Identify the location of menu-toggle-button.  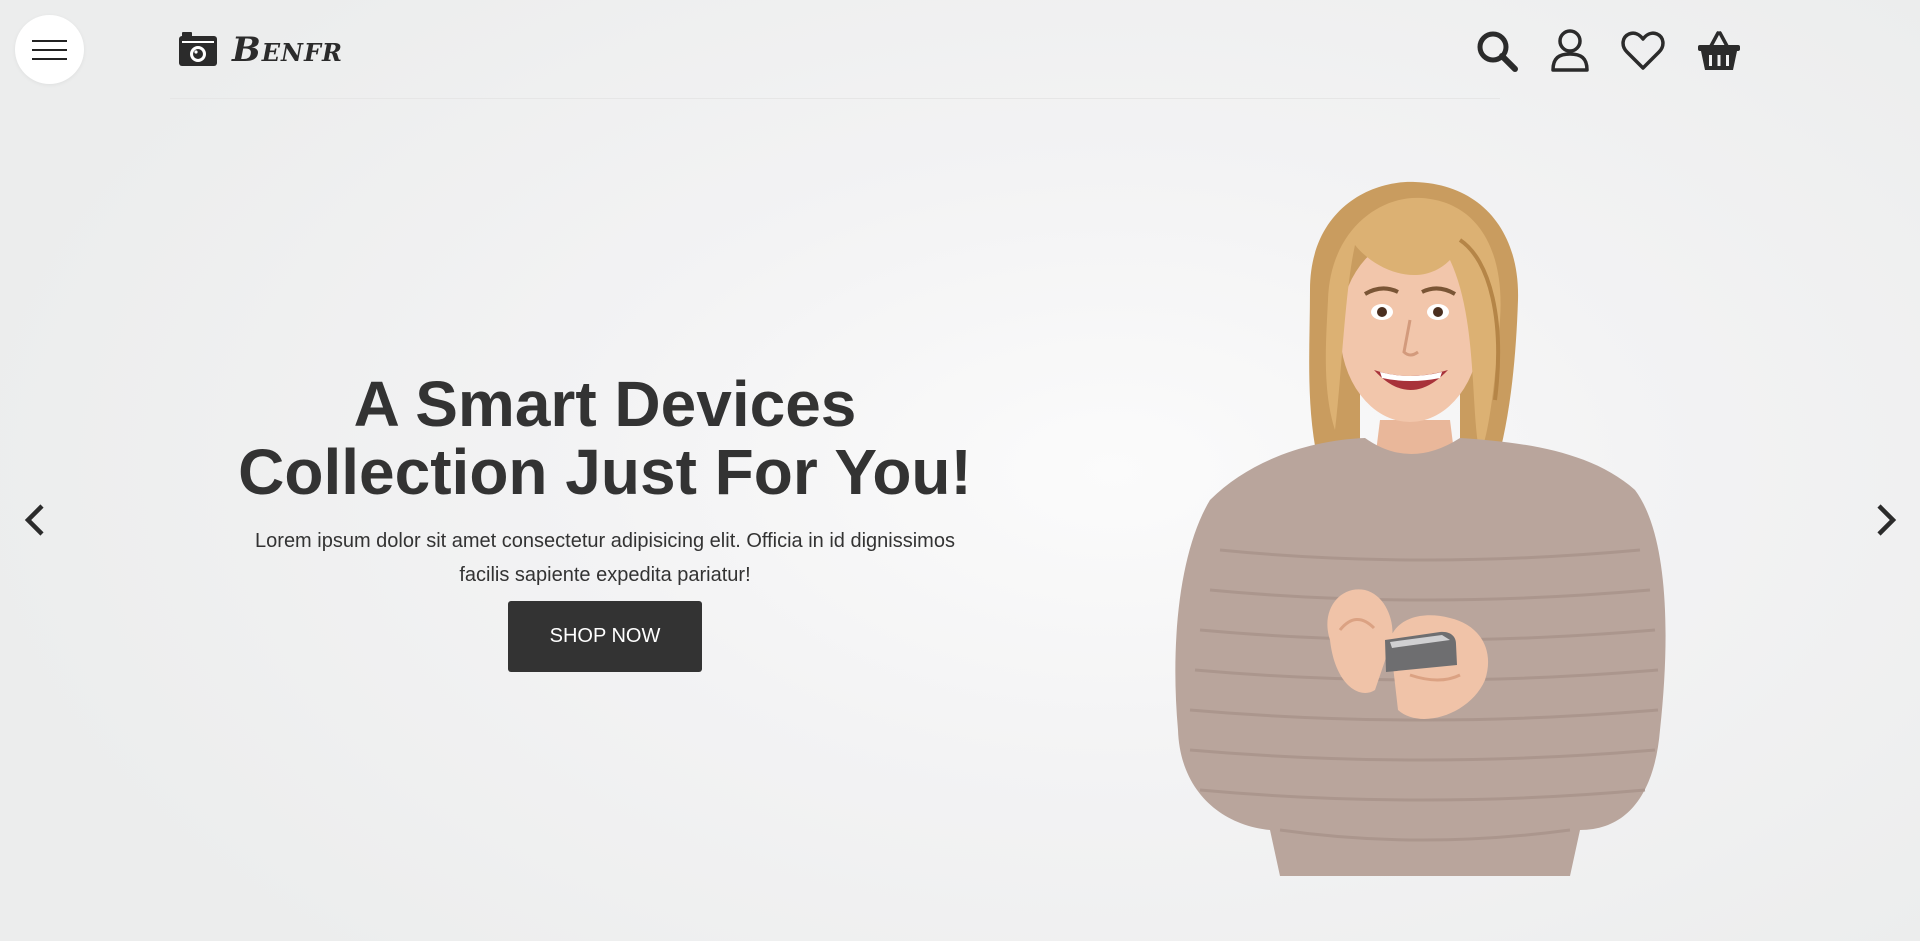
(49, 49).